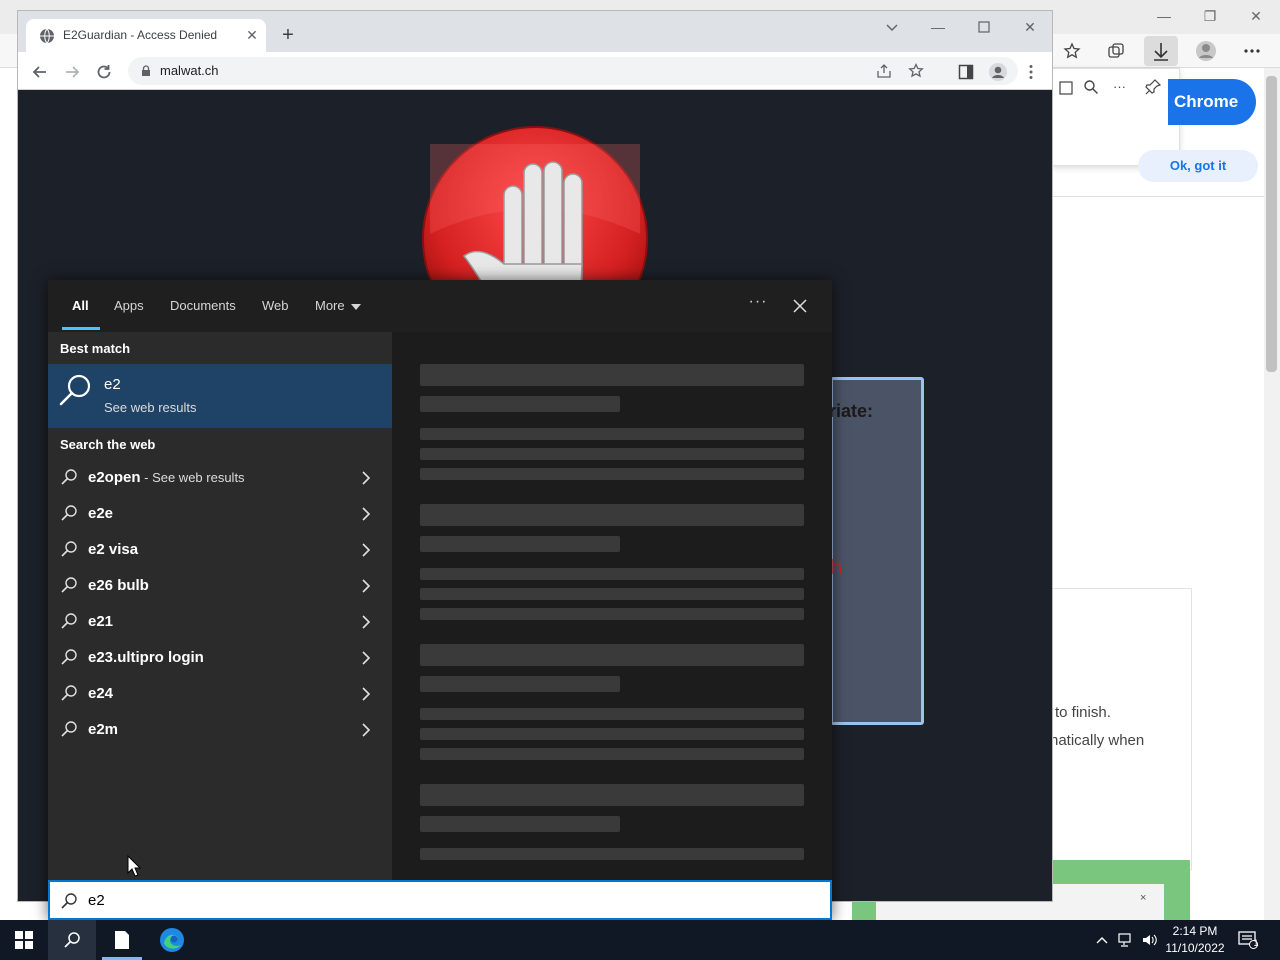  I want to click on profile-avatar-icon, so click(1206, 51).